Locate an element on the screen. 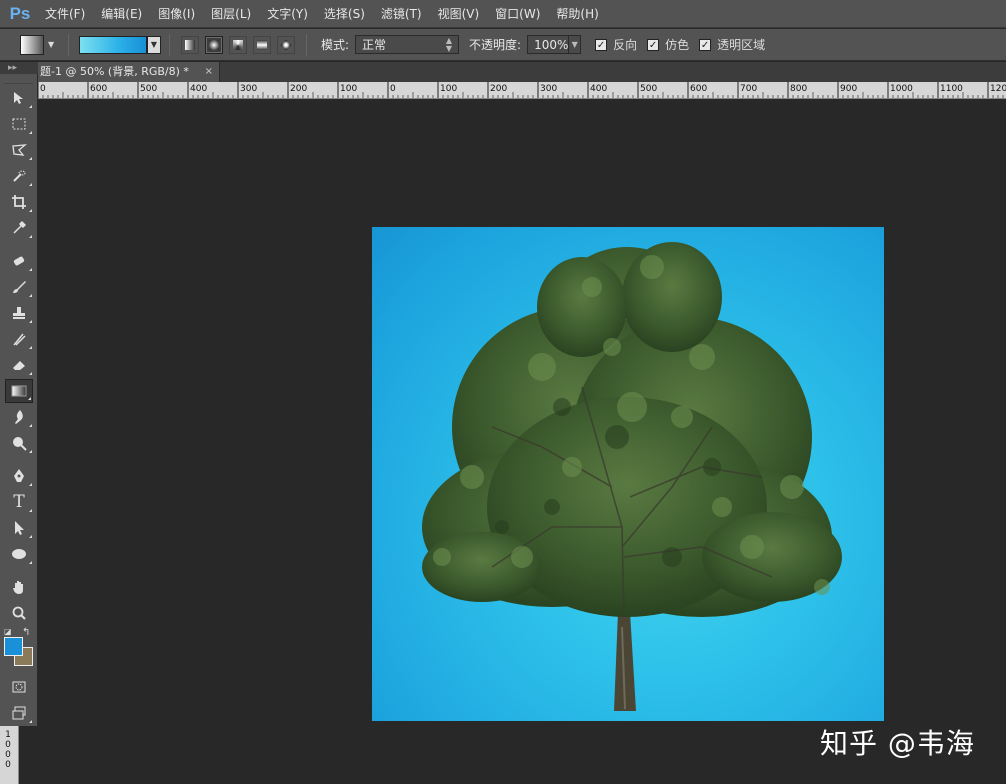 This screenshot has height=784, width=1006. reflected-gradient-button is located at coordinates (262, 44).